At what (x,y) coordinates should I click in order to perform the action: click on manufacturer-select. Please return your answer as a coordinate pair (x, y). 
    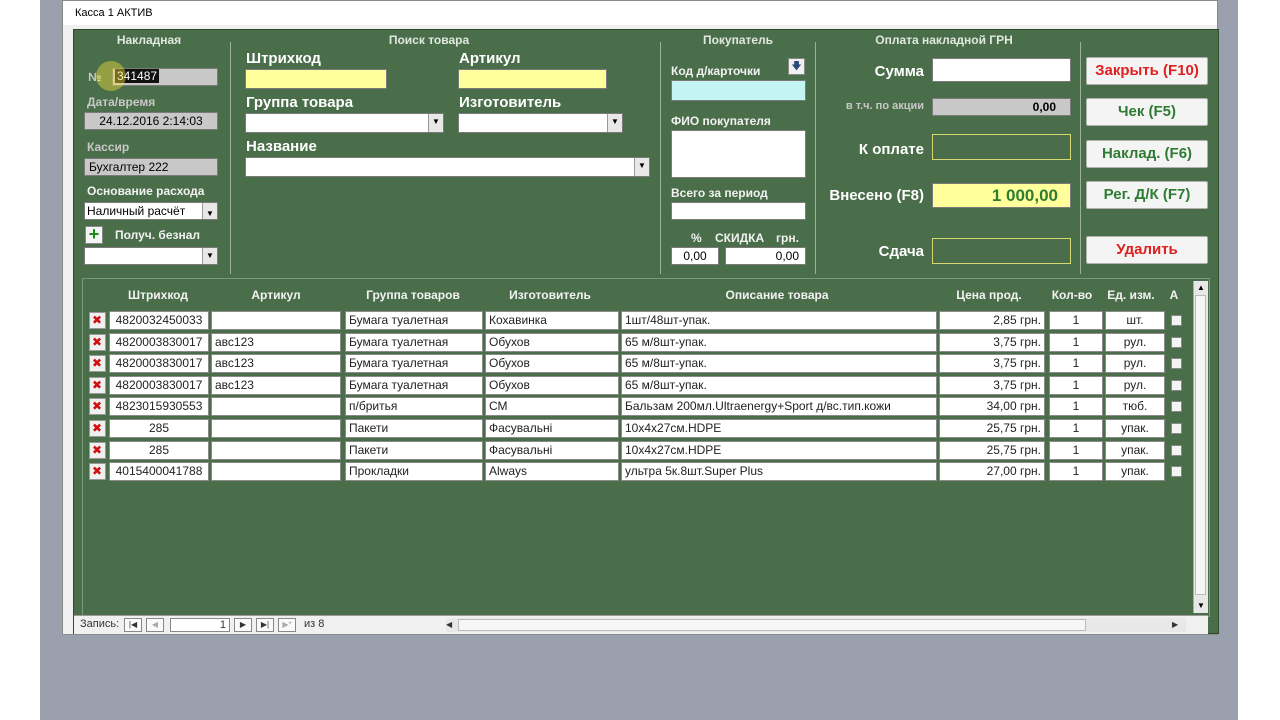
    Looking at the image, I should click on (540, 123).